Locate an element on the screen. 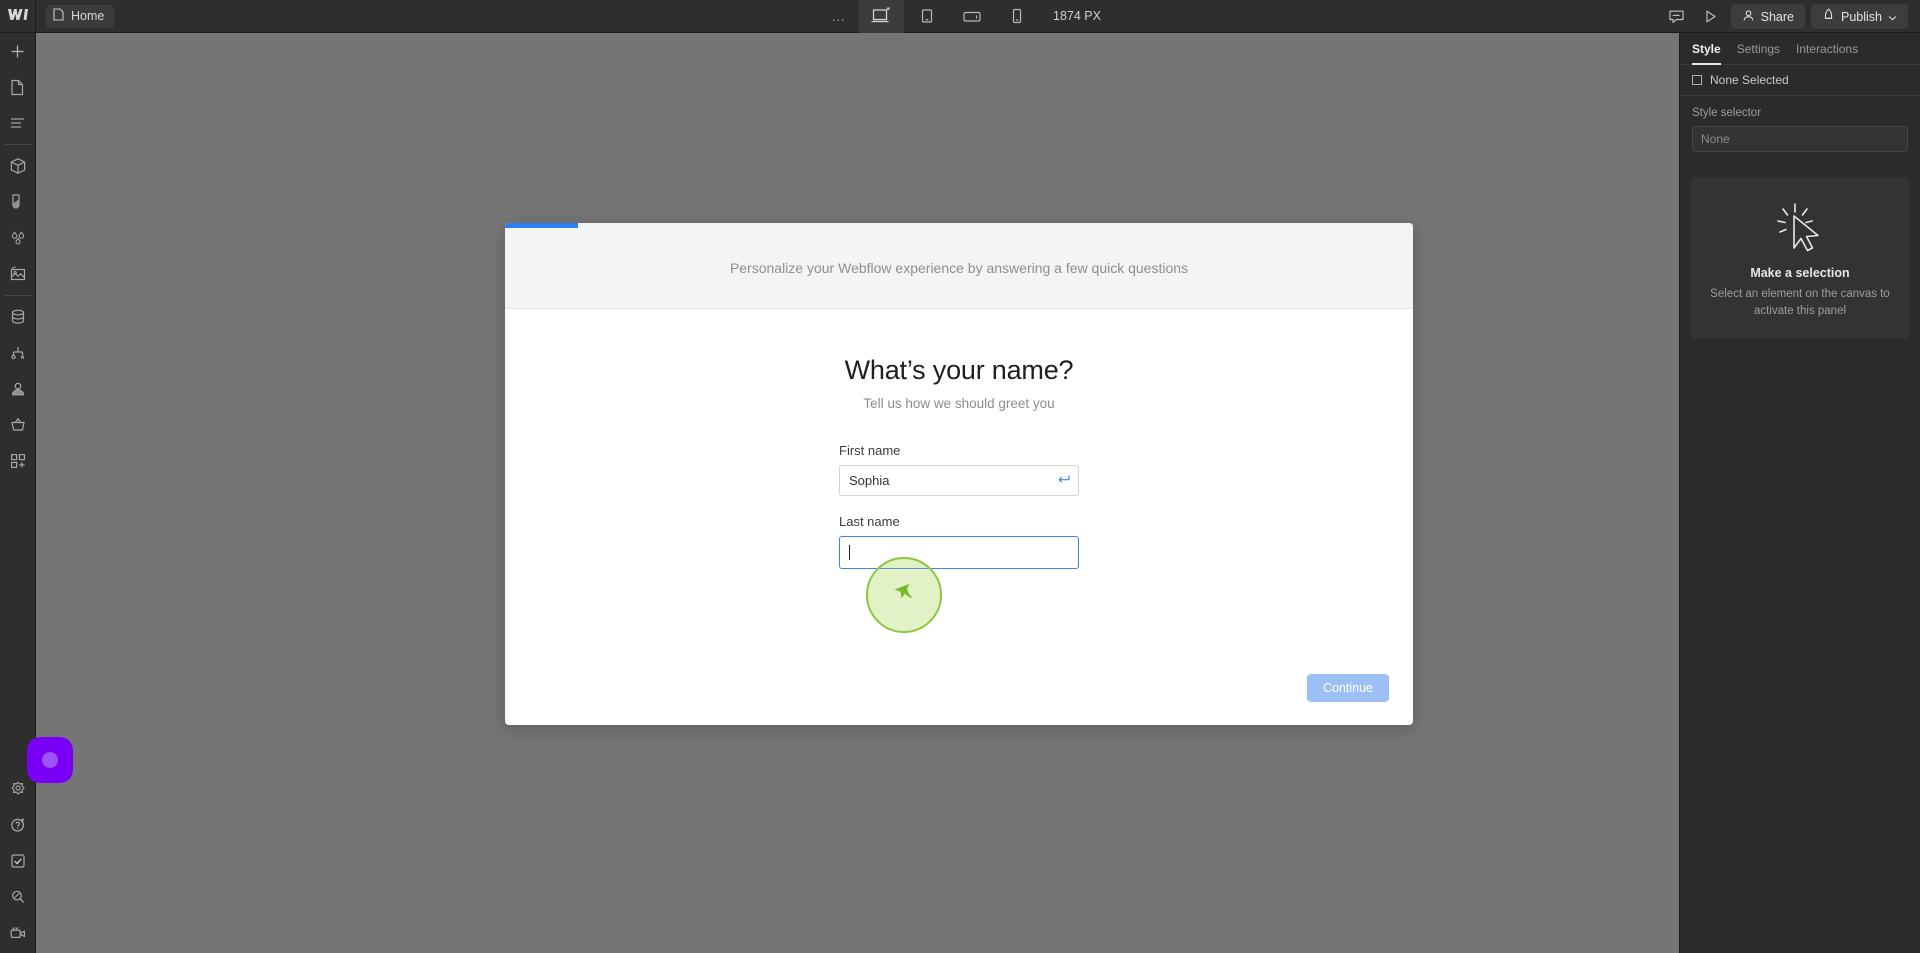  user-icon is located at coordinates (17, 389).